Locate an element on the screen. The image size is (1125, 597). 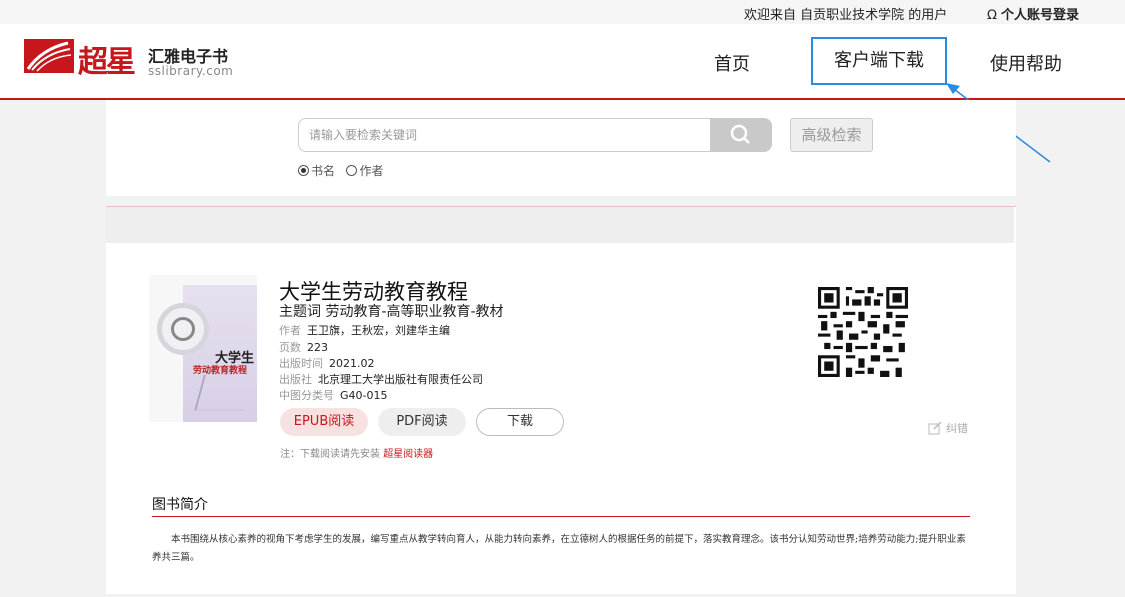
nav-home: 首页 is located at coordinates (732, 63).